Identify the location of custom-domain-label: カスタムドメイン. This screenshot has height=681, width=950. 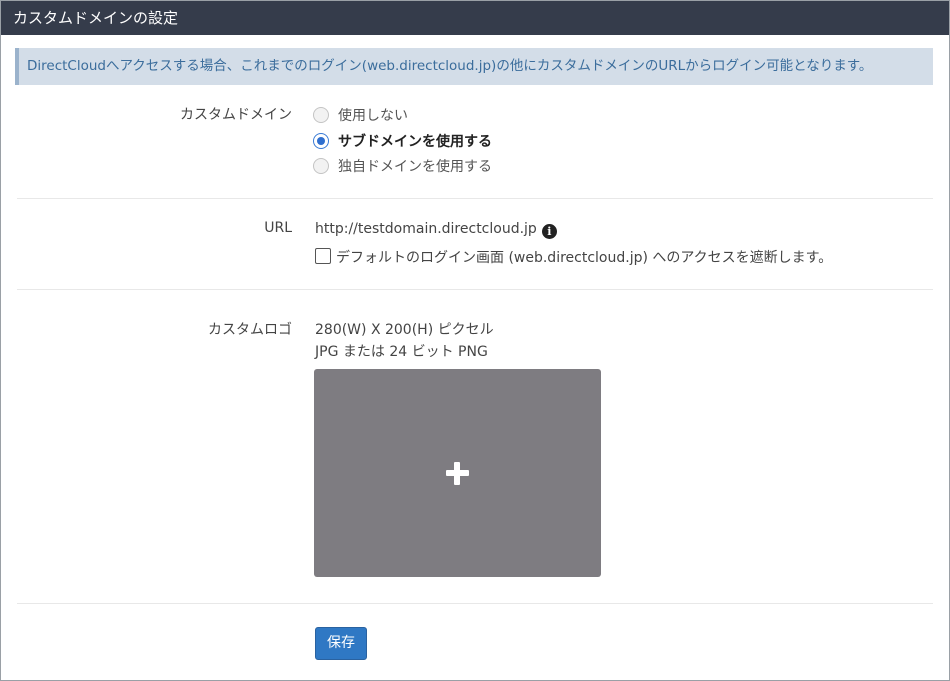
(236, 115).